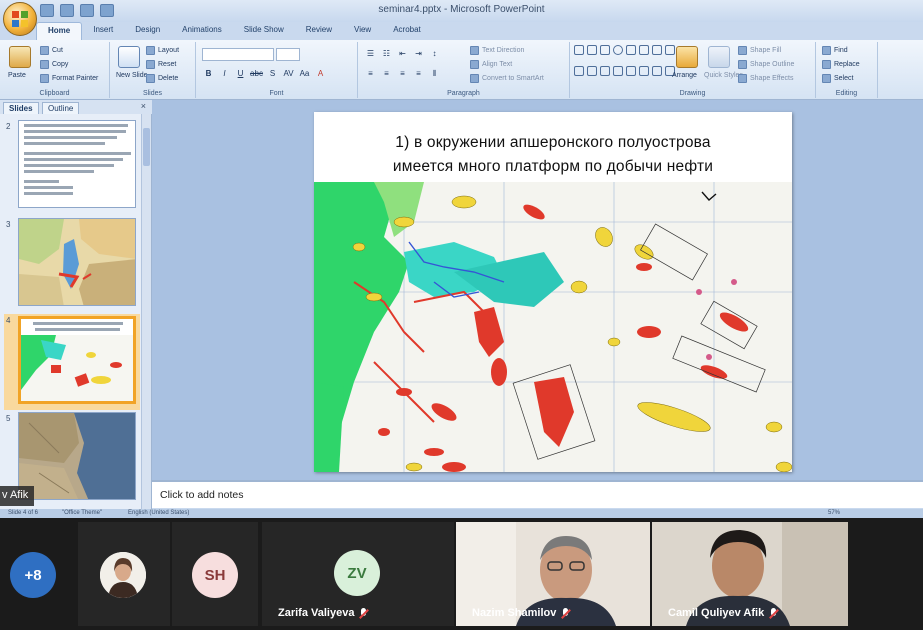  Describe the element at coordinates (670, 50) in the screenshot. I see `more-shapes-icon` at that location.